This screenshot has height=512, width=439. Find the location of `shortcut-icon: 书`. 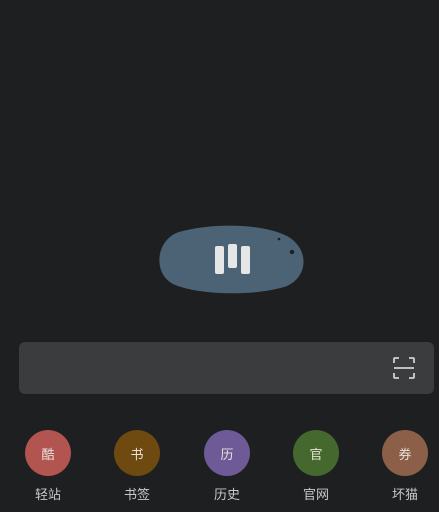

shortcut-icon: 书 is located at coordinates (137, 453).